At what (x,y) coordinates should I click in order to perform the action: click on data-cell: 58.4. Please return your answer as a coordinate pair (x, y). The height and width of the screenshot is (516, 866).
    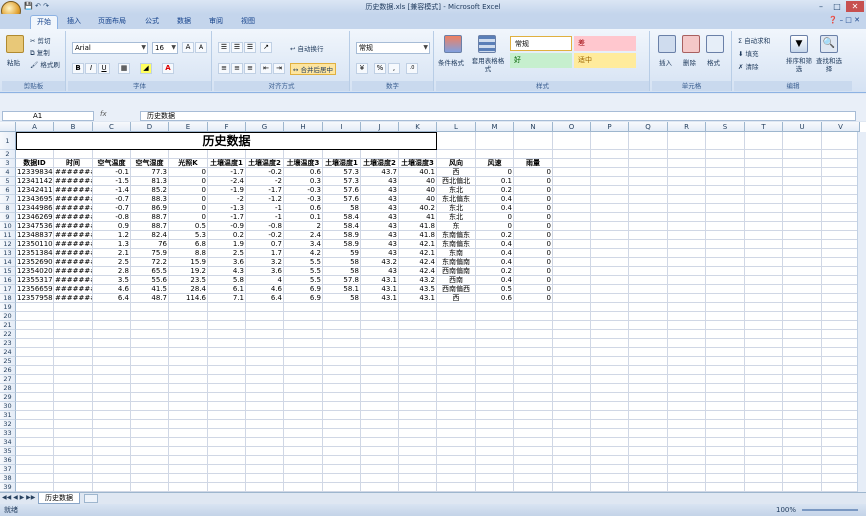
    Looking at the image, I should click on (342, 226).